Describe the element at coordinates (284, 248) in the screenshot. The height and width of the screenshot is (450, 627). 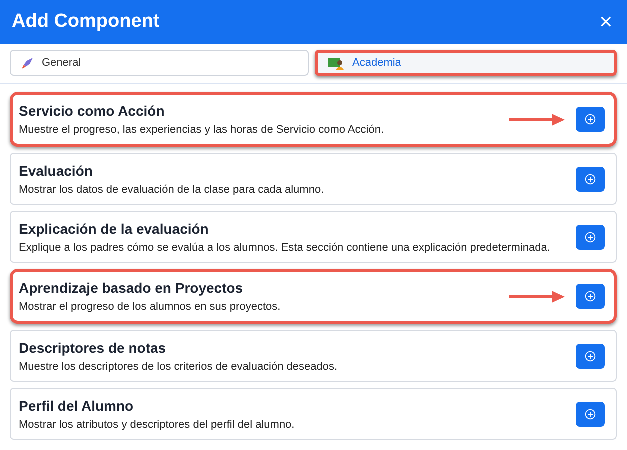
I see `component-description: Explique a los padres cómo se evalúa a los alumnos. Esta sección contiene una explicación predeterminada.` at that location.